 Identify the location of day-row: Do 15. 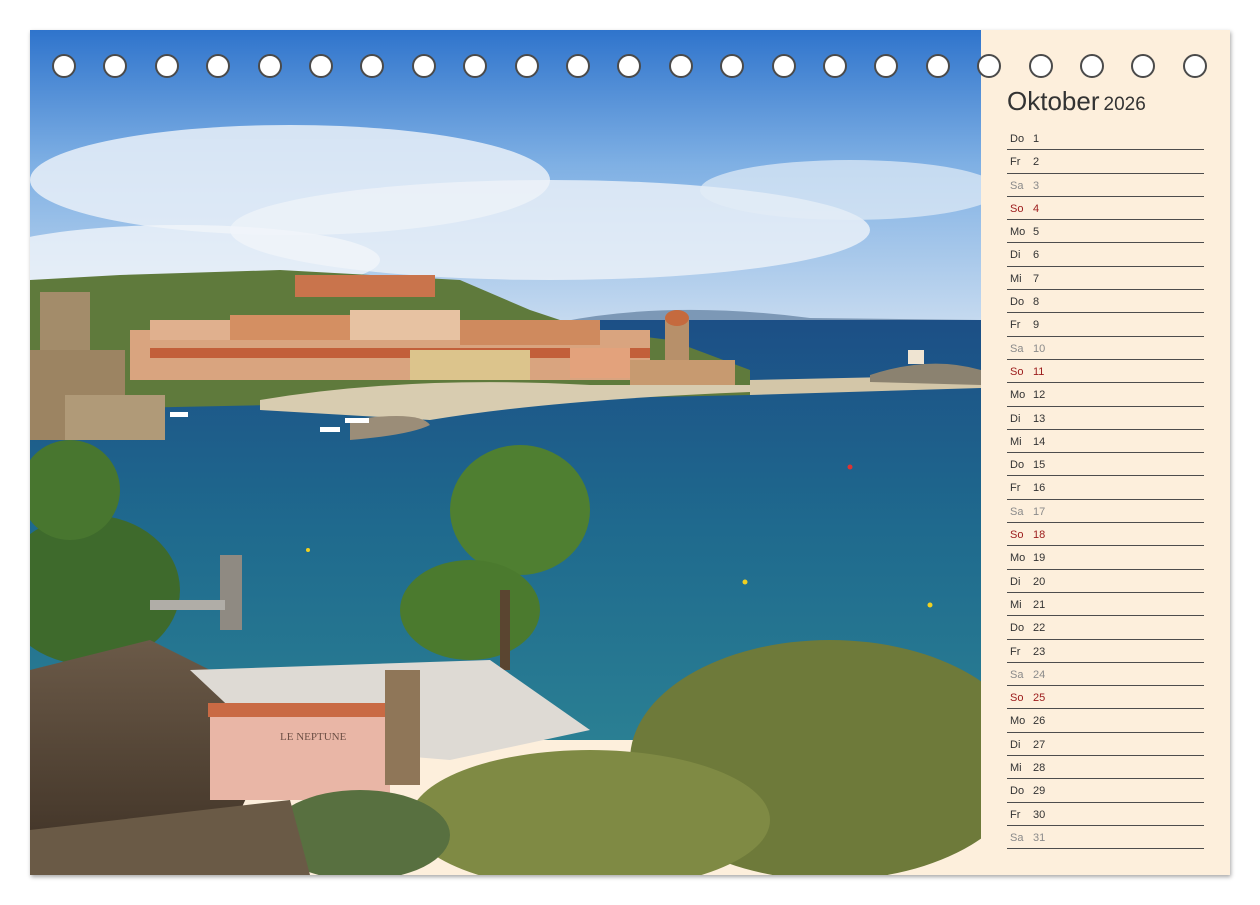
(1105, 465).